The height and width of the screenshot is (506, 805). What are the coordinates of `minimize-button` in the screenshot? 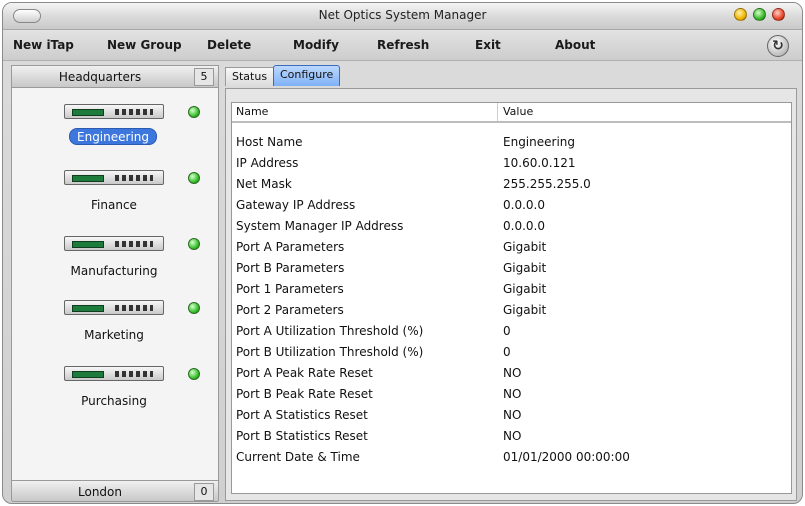 It's located at (740, 14).